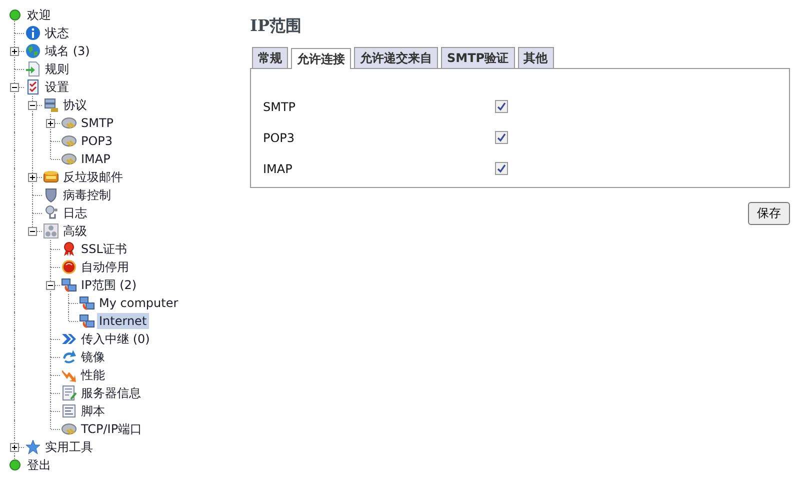 Image resolution: width=800 pixels, height=478 pixels. I want to click on tree-item: 镜像, so click(93, 357).